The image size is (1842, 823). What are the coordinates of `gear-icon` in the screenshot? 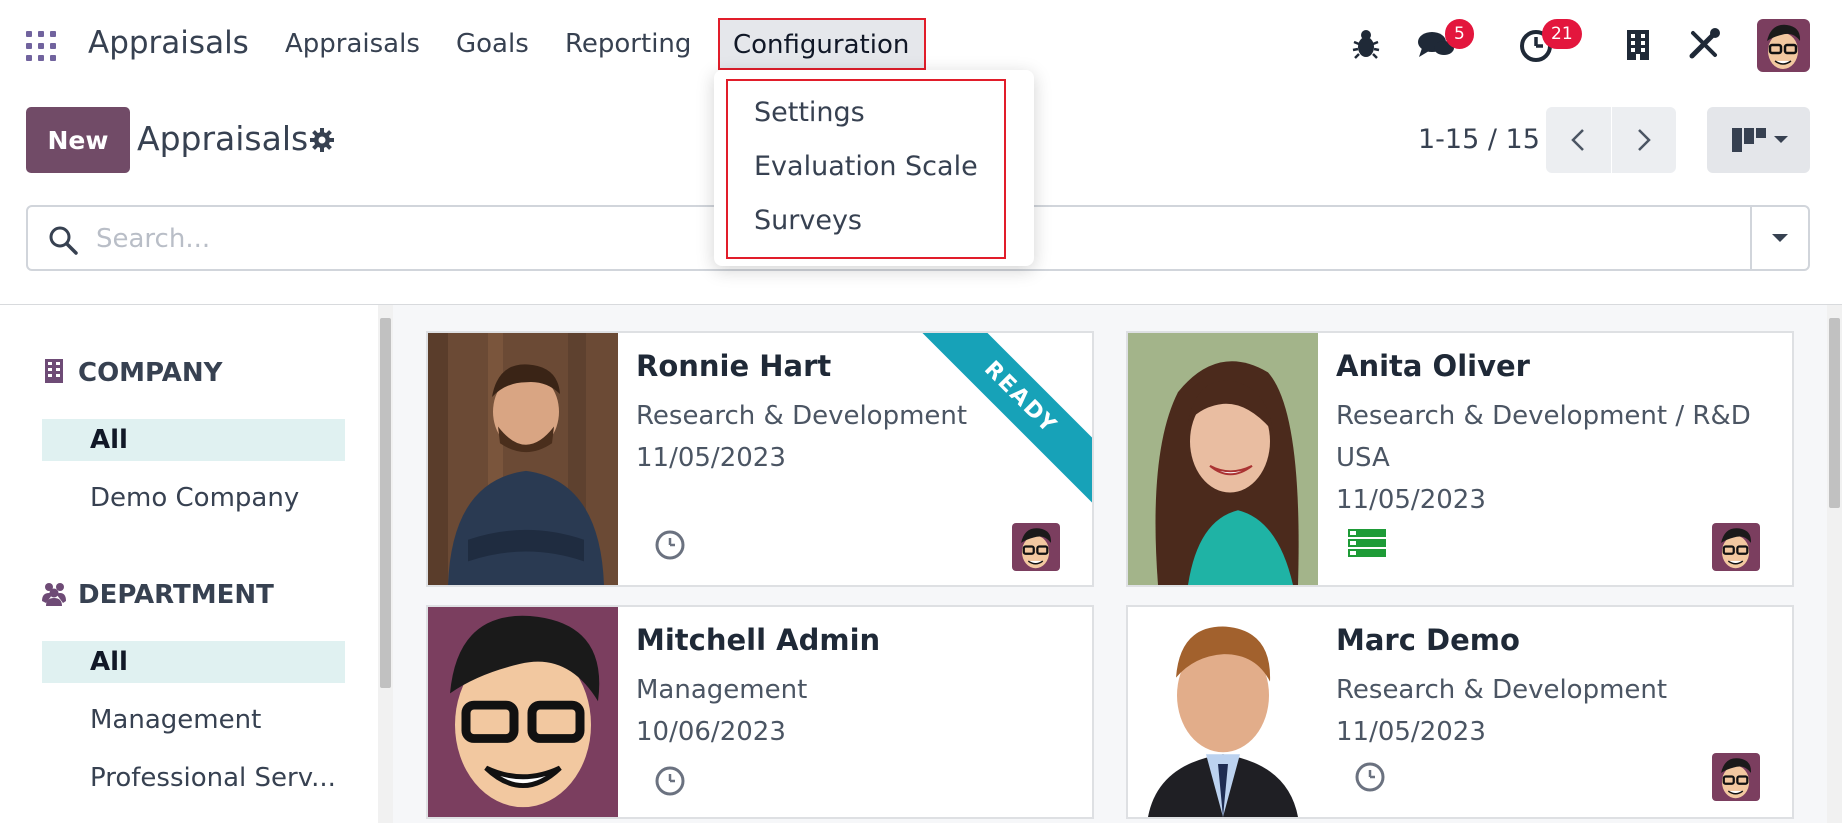 It's located at (322, 140).